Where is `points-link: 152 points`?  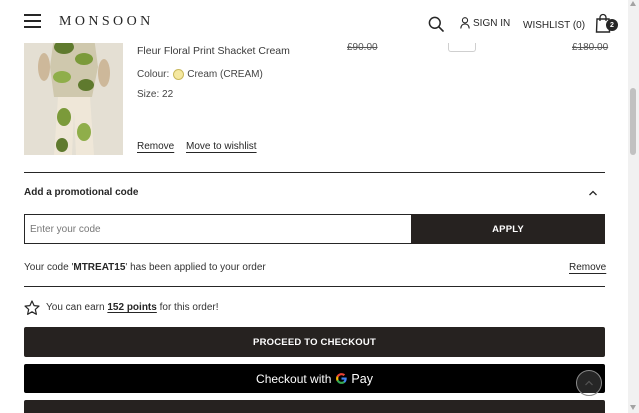
points-link: 152 points is located at coordinates (131, 307).